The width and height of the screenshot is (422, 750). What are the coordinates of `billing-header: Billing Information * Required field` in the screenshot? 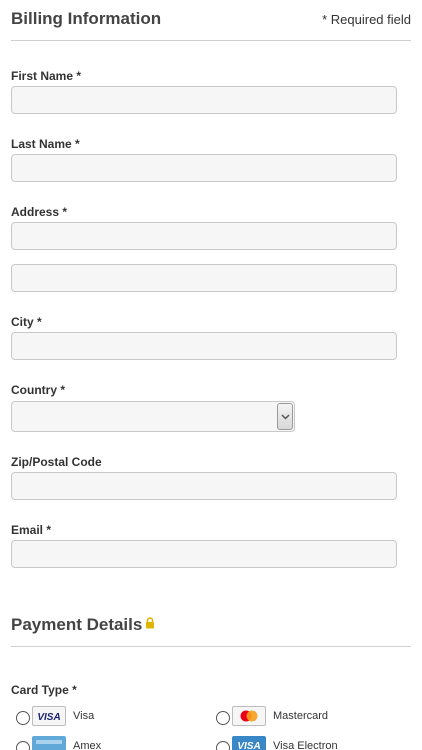 It's located at (211, 19).